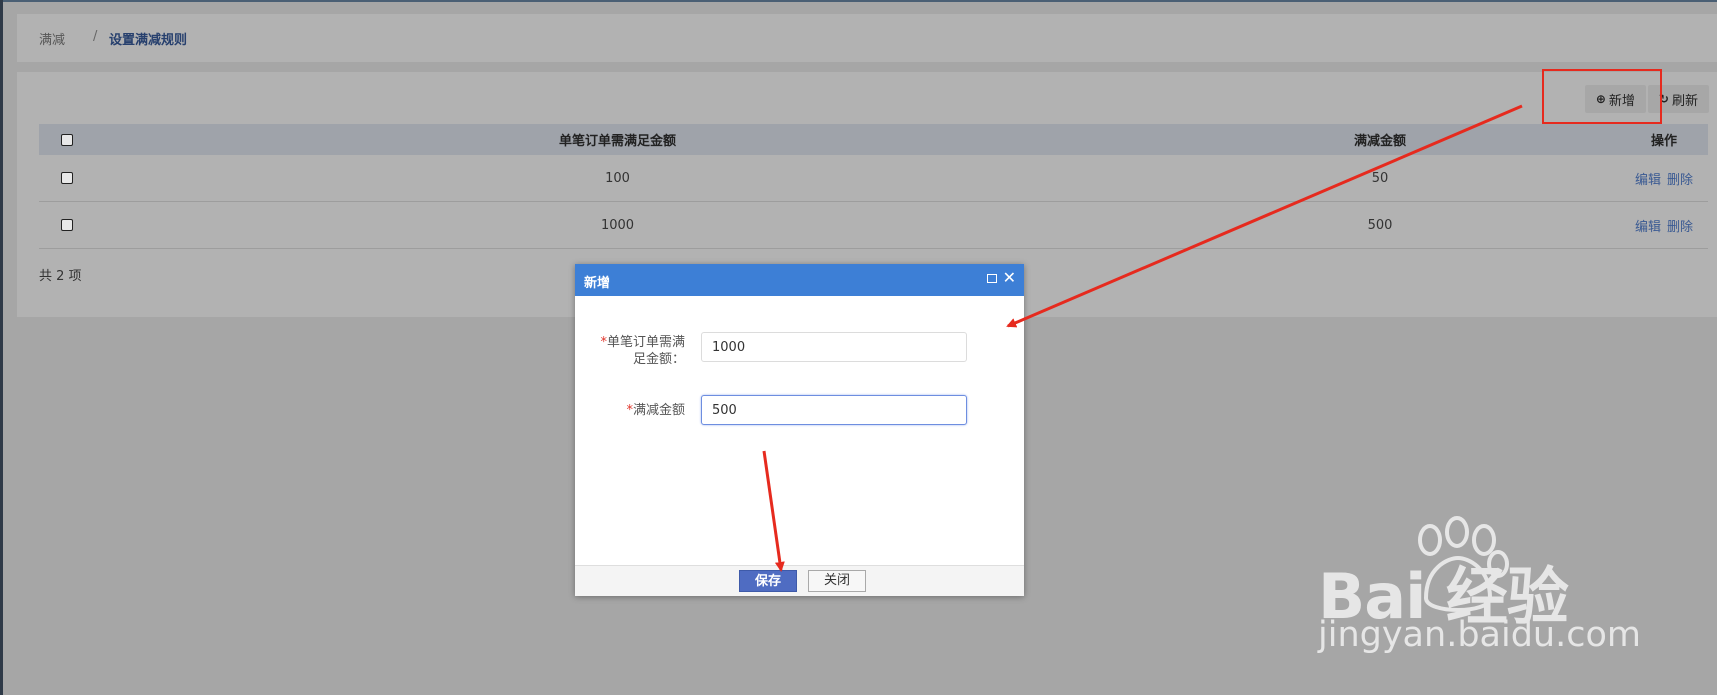 The image size is (1717, 695). What do you see at coordinates (1264, 216) in the screenshot?
I see `annotation-arrow-to-dialog` at bounding box center [1264, 216].